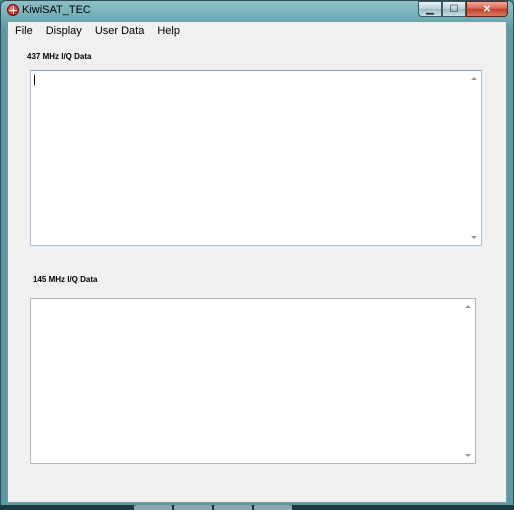  What do you see at coordinates (59, 56) in the screenshot?
I see `iq437-label: 437 MHz I/Q Data` at bounding box center [59, 56].